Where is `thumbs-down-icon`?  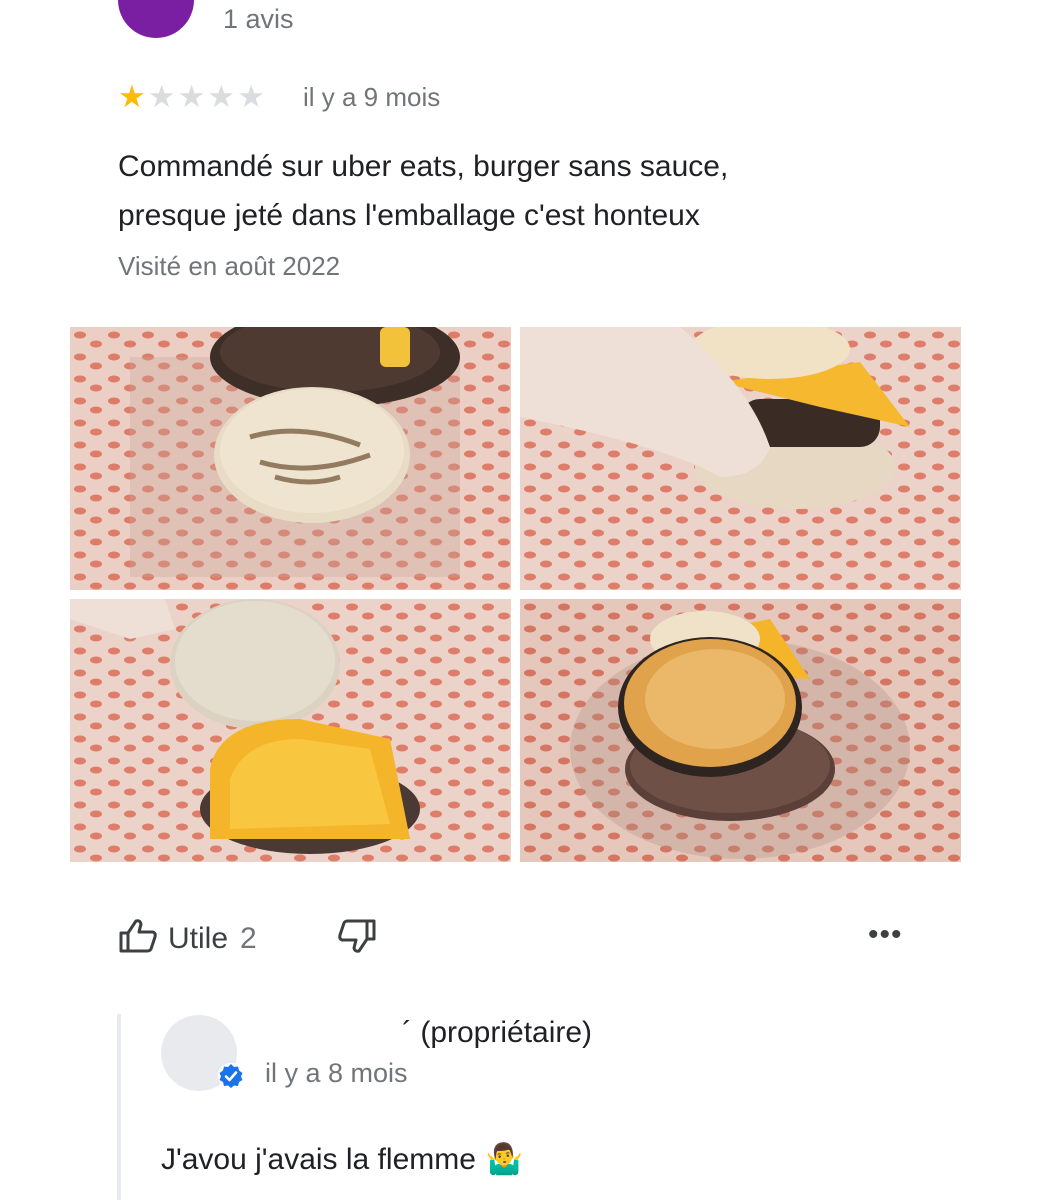 thumbs-down-icon is located at coordinates (357, 938).